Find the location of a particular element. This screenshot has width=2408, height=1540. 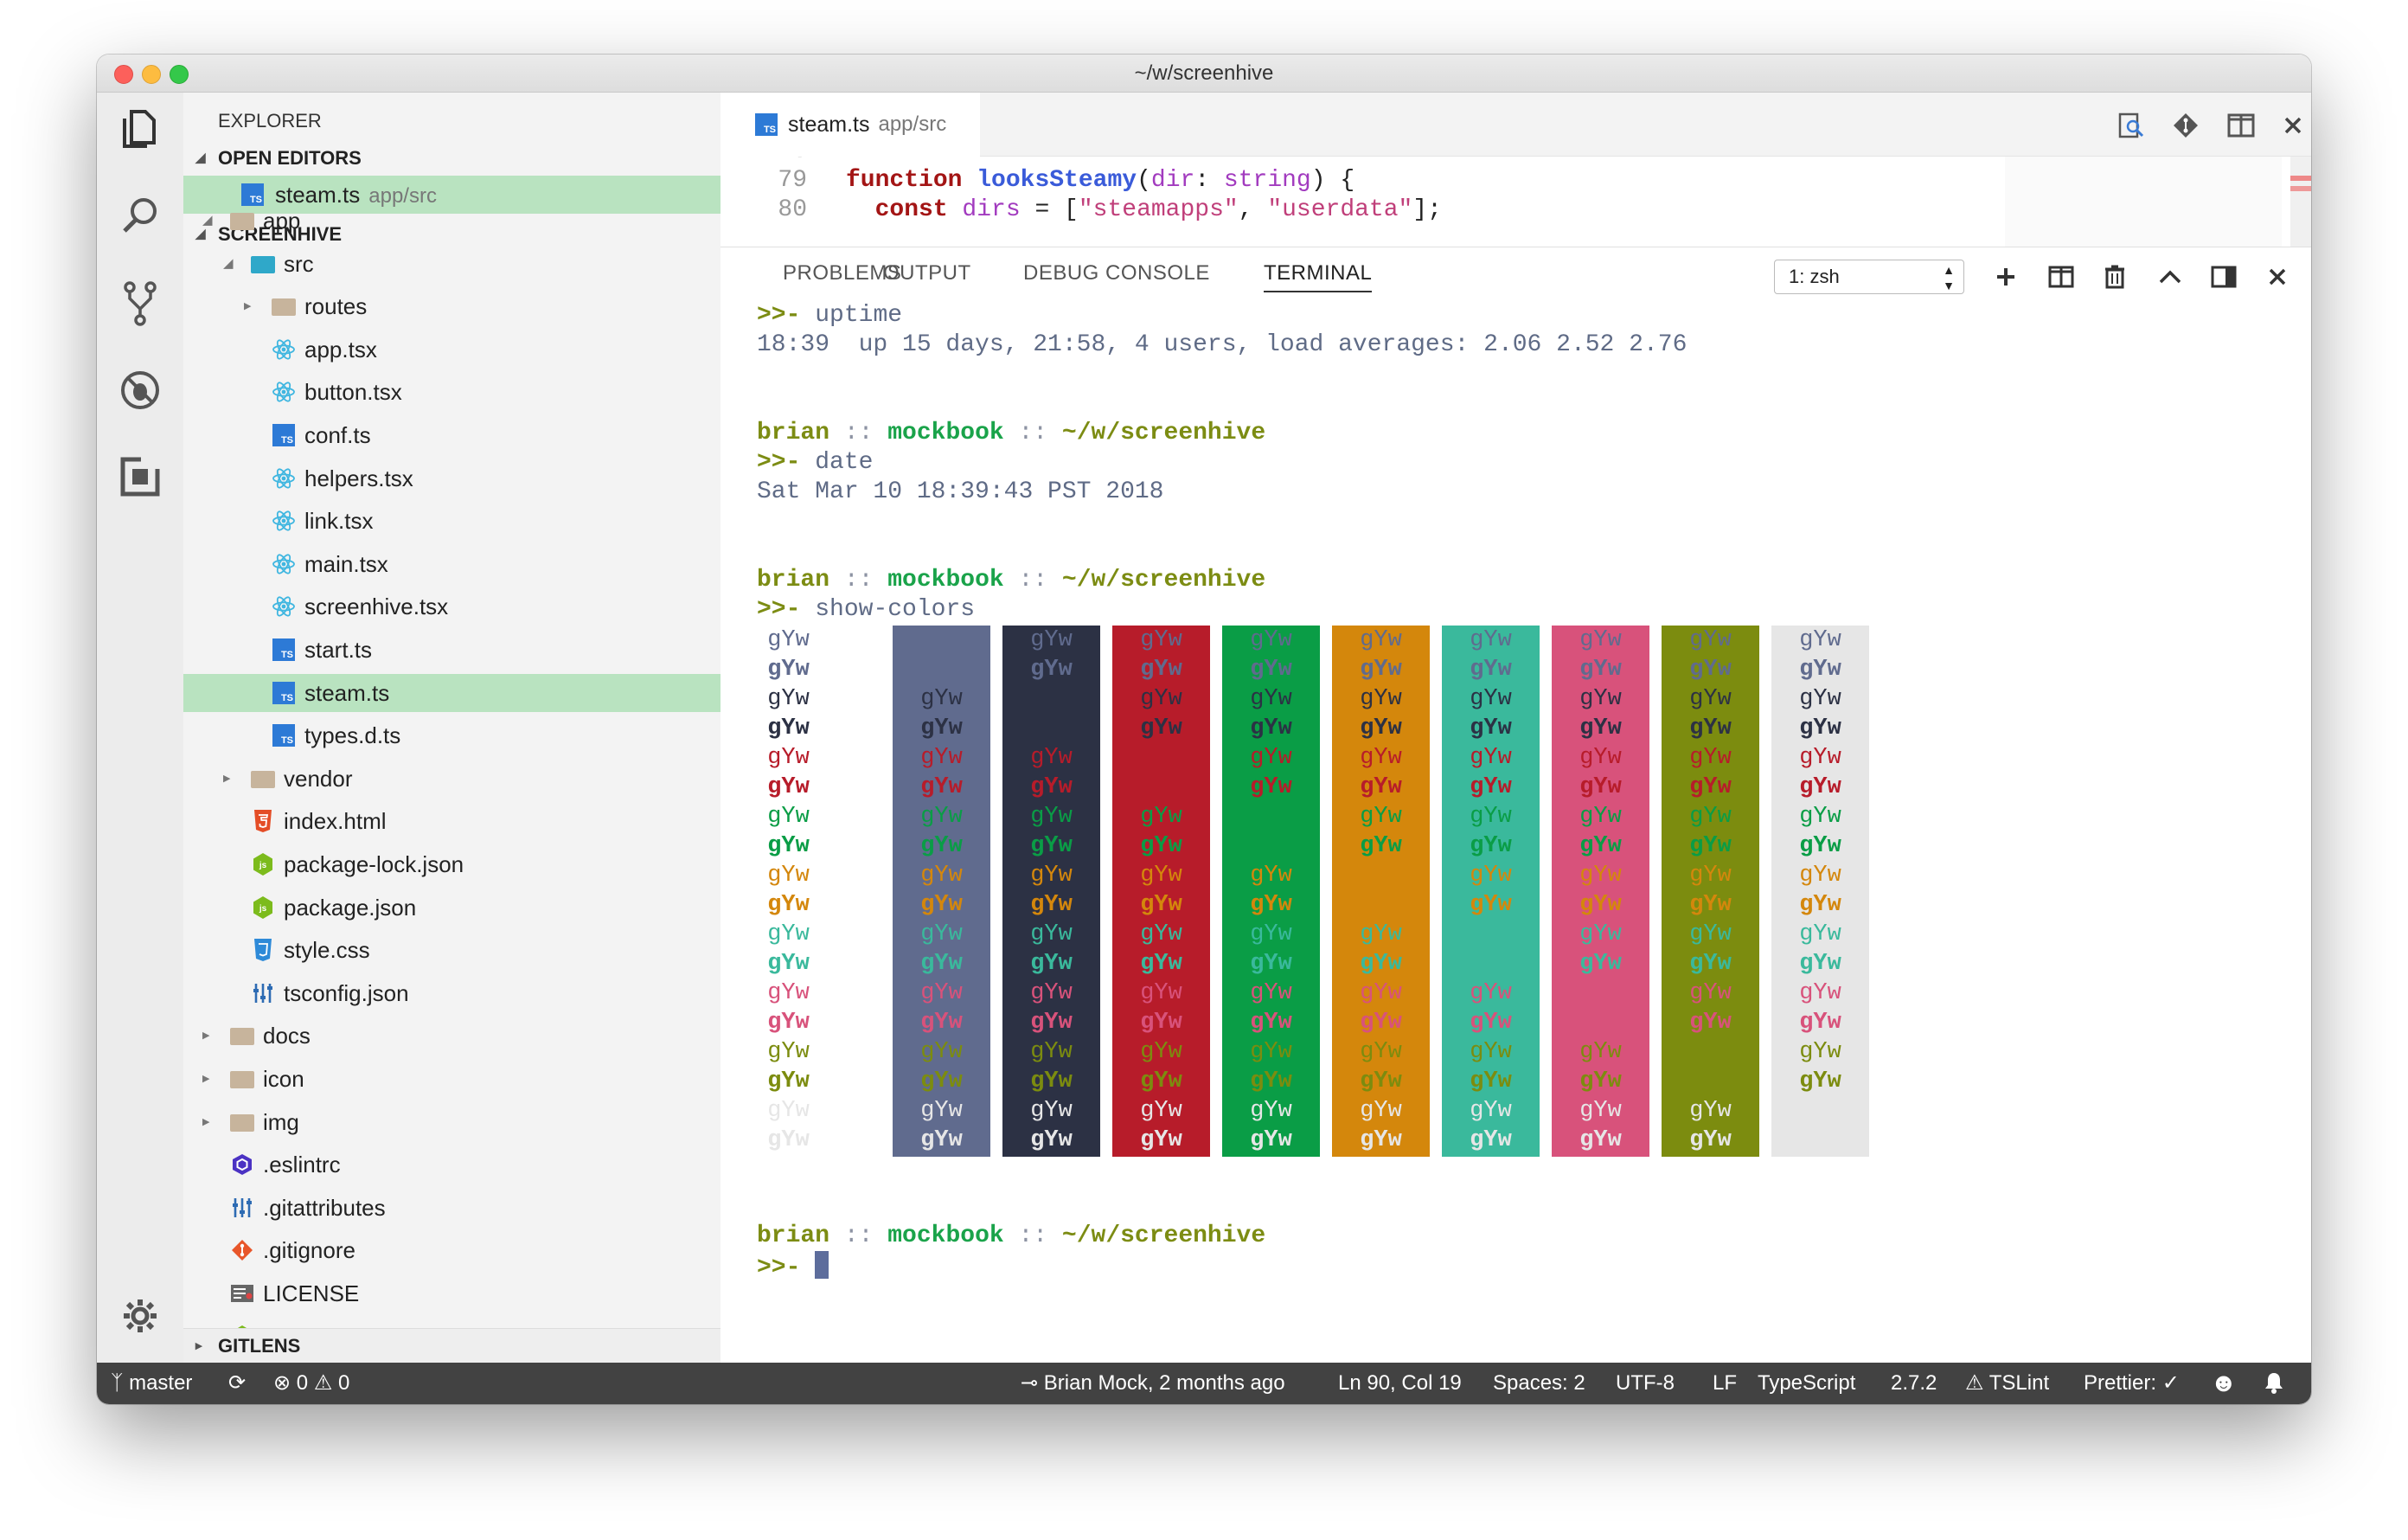

gear-icon is located at coordinates (140, 1316).